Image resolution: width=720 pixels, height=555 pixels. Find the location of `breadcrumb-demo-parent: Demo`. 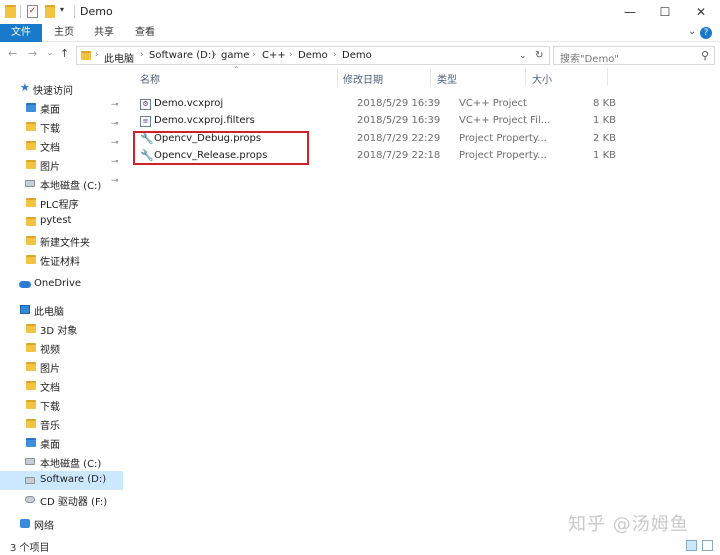

breadcrumb-demo-parent: Demo is located at coordinates (313, 55).